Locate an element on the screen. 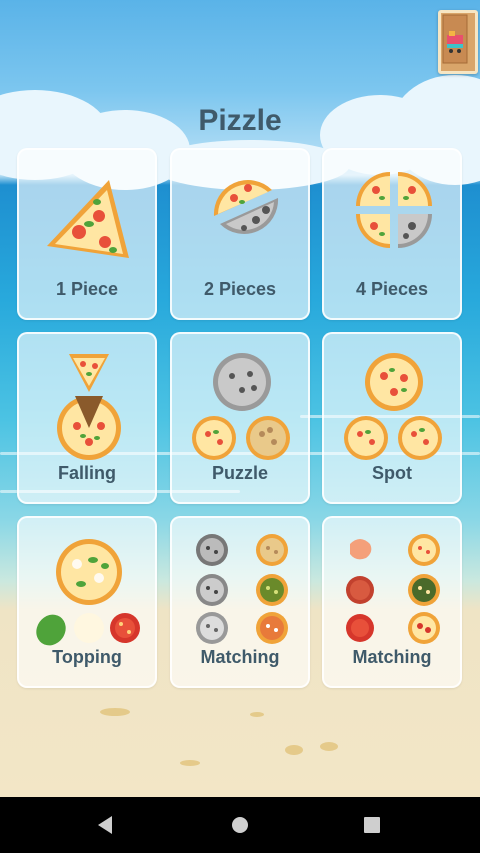 This screenshot has width=480, height=853. train-box-icon is located at coordinates (455, 39).